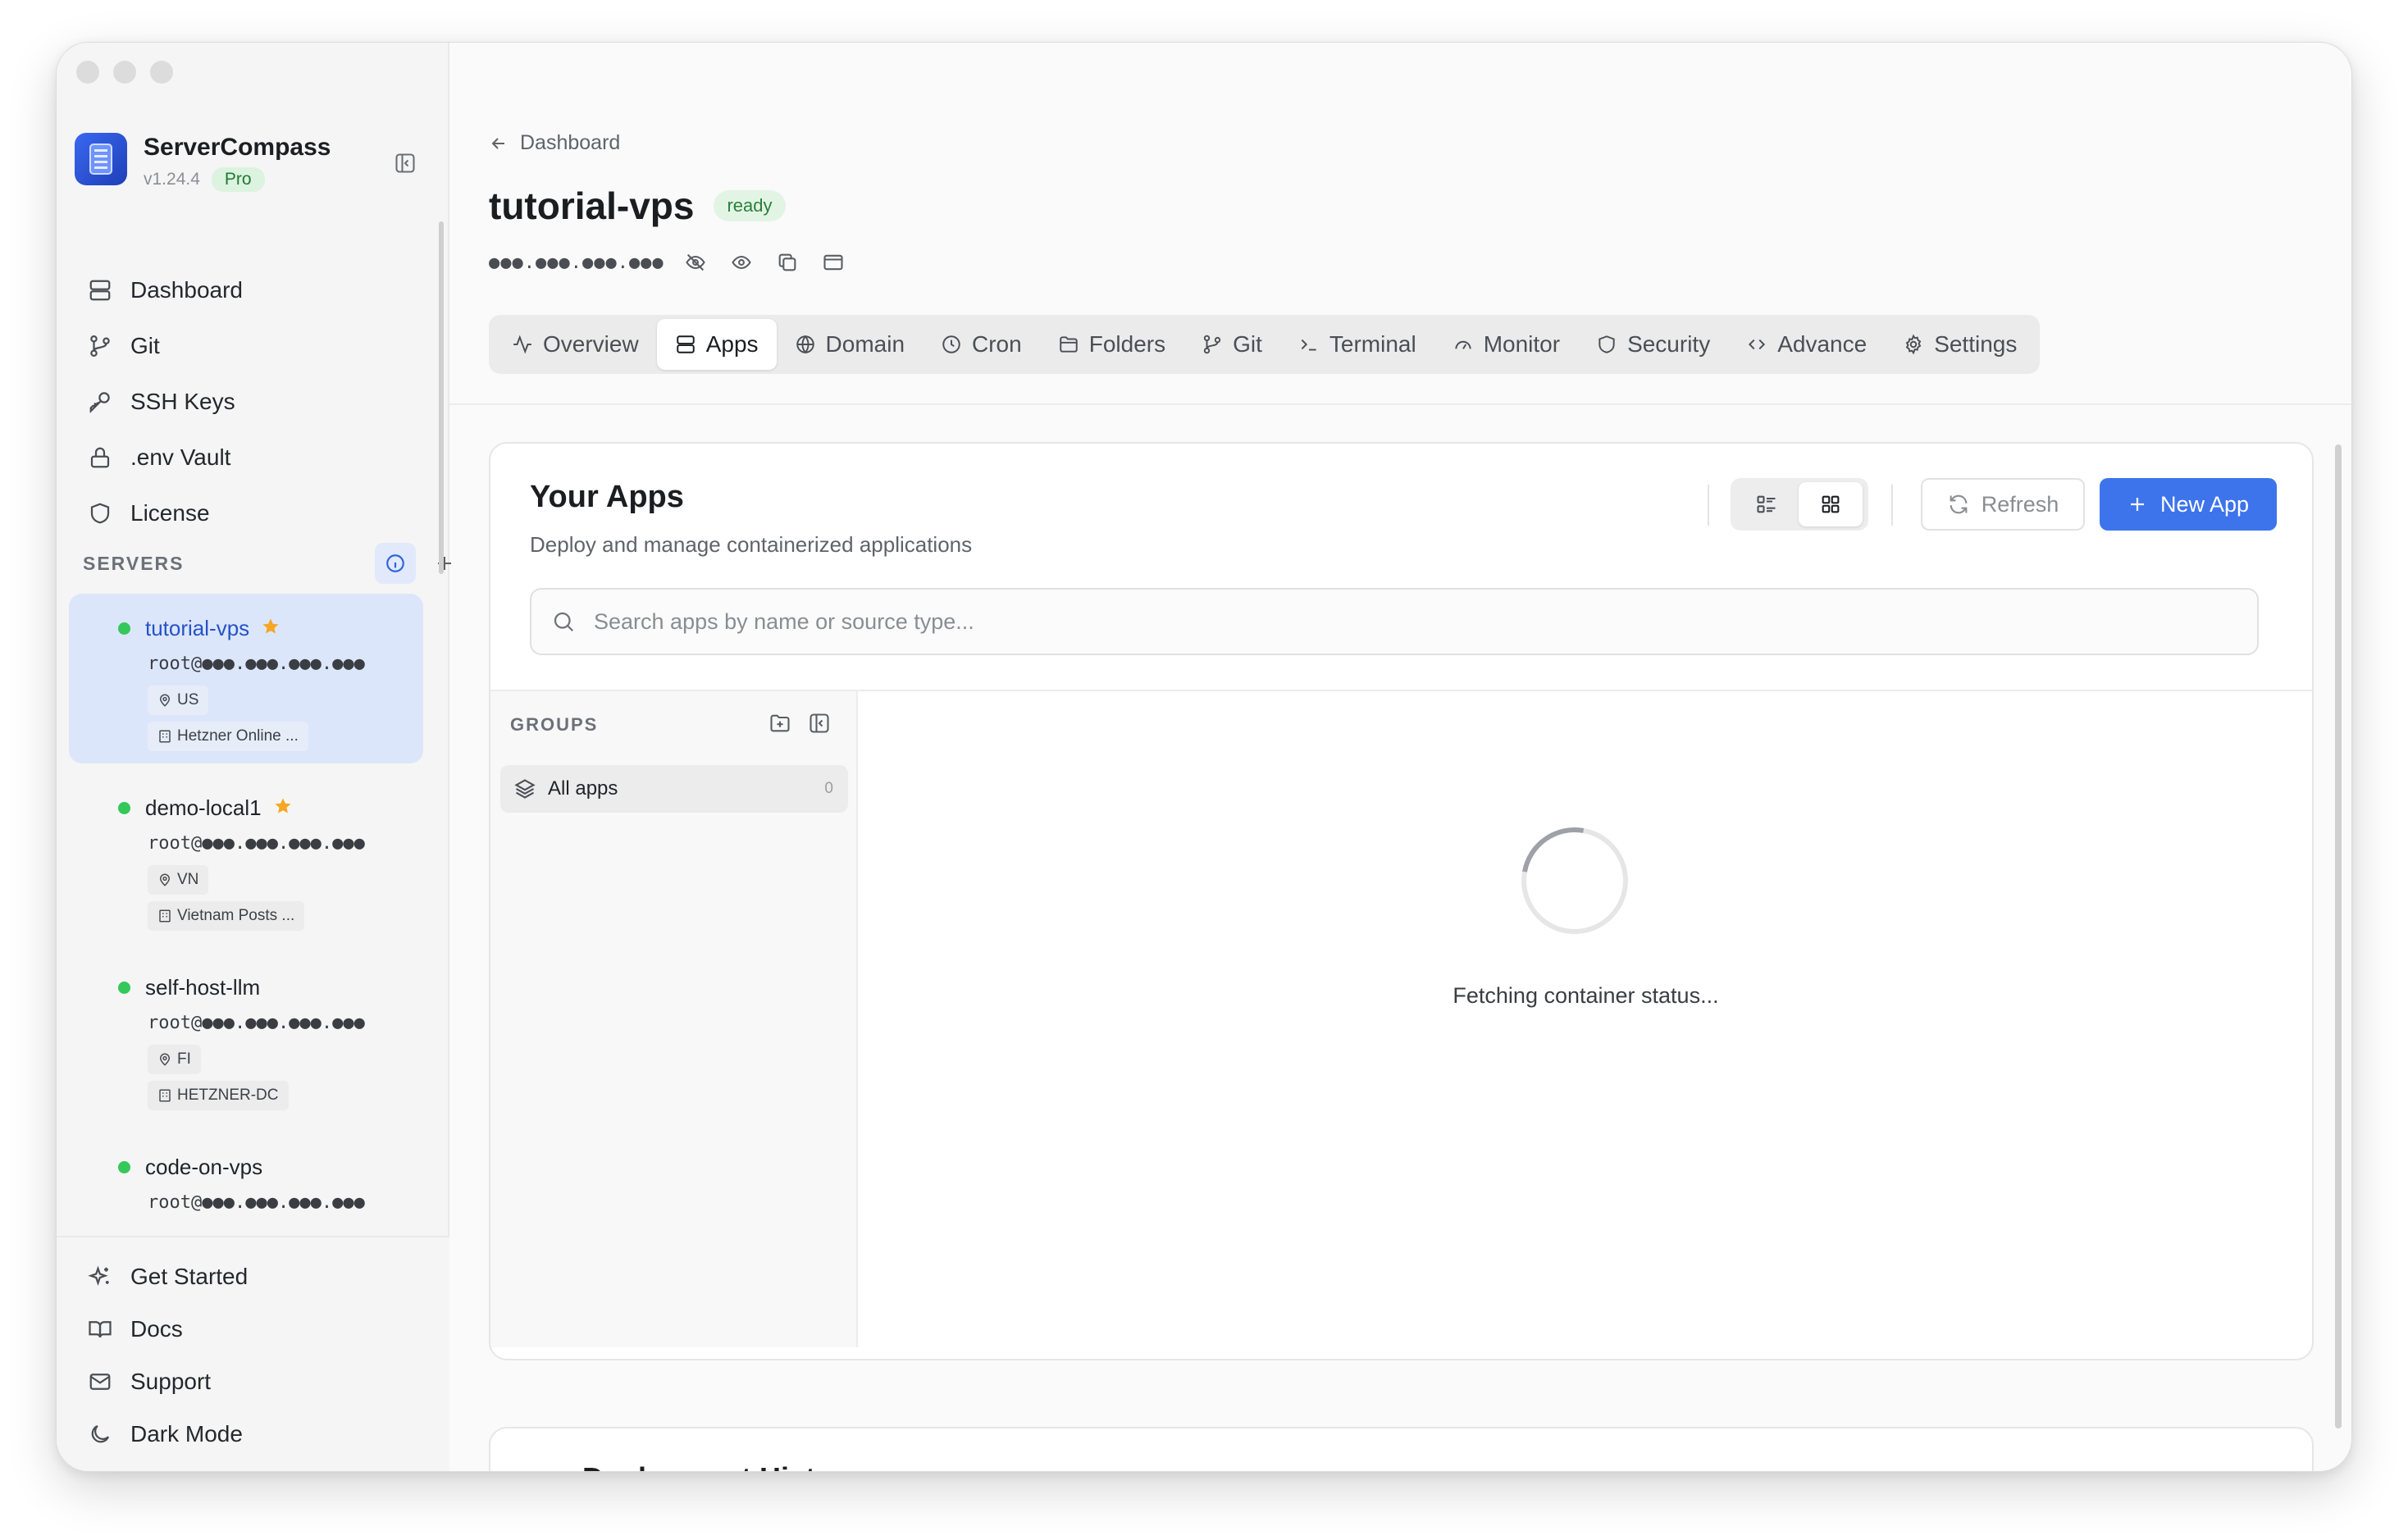 The image size is (2408, 1540). Describe the element at coordinates (750, 205) in the screenshot. I see `status-badge: ready` at that location.